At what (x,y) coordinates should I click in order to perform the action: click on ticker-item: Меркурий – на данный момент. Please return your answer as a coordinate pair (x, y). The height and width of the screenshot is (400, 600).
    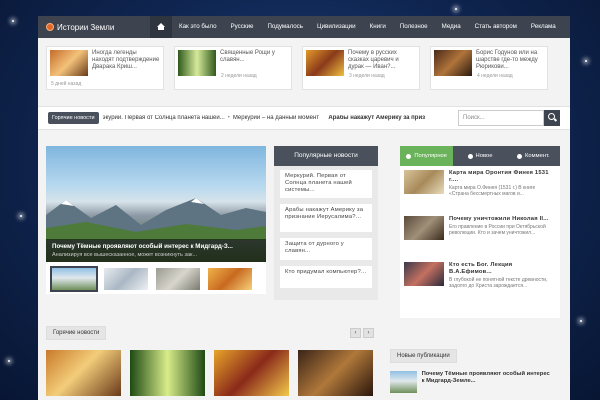
    Looking at the image, I should click on (276, 118).